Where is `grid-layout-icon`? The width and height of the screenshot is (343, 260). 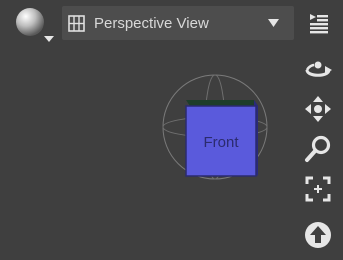 grid-layout-icon is located at coordinates (76, 23).